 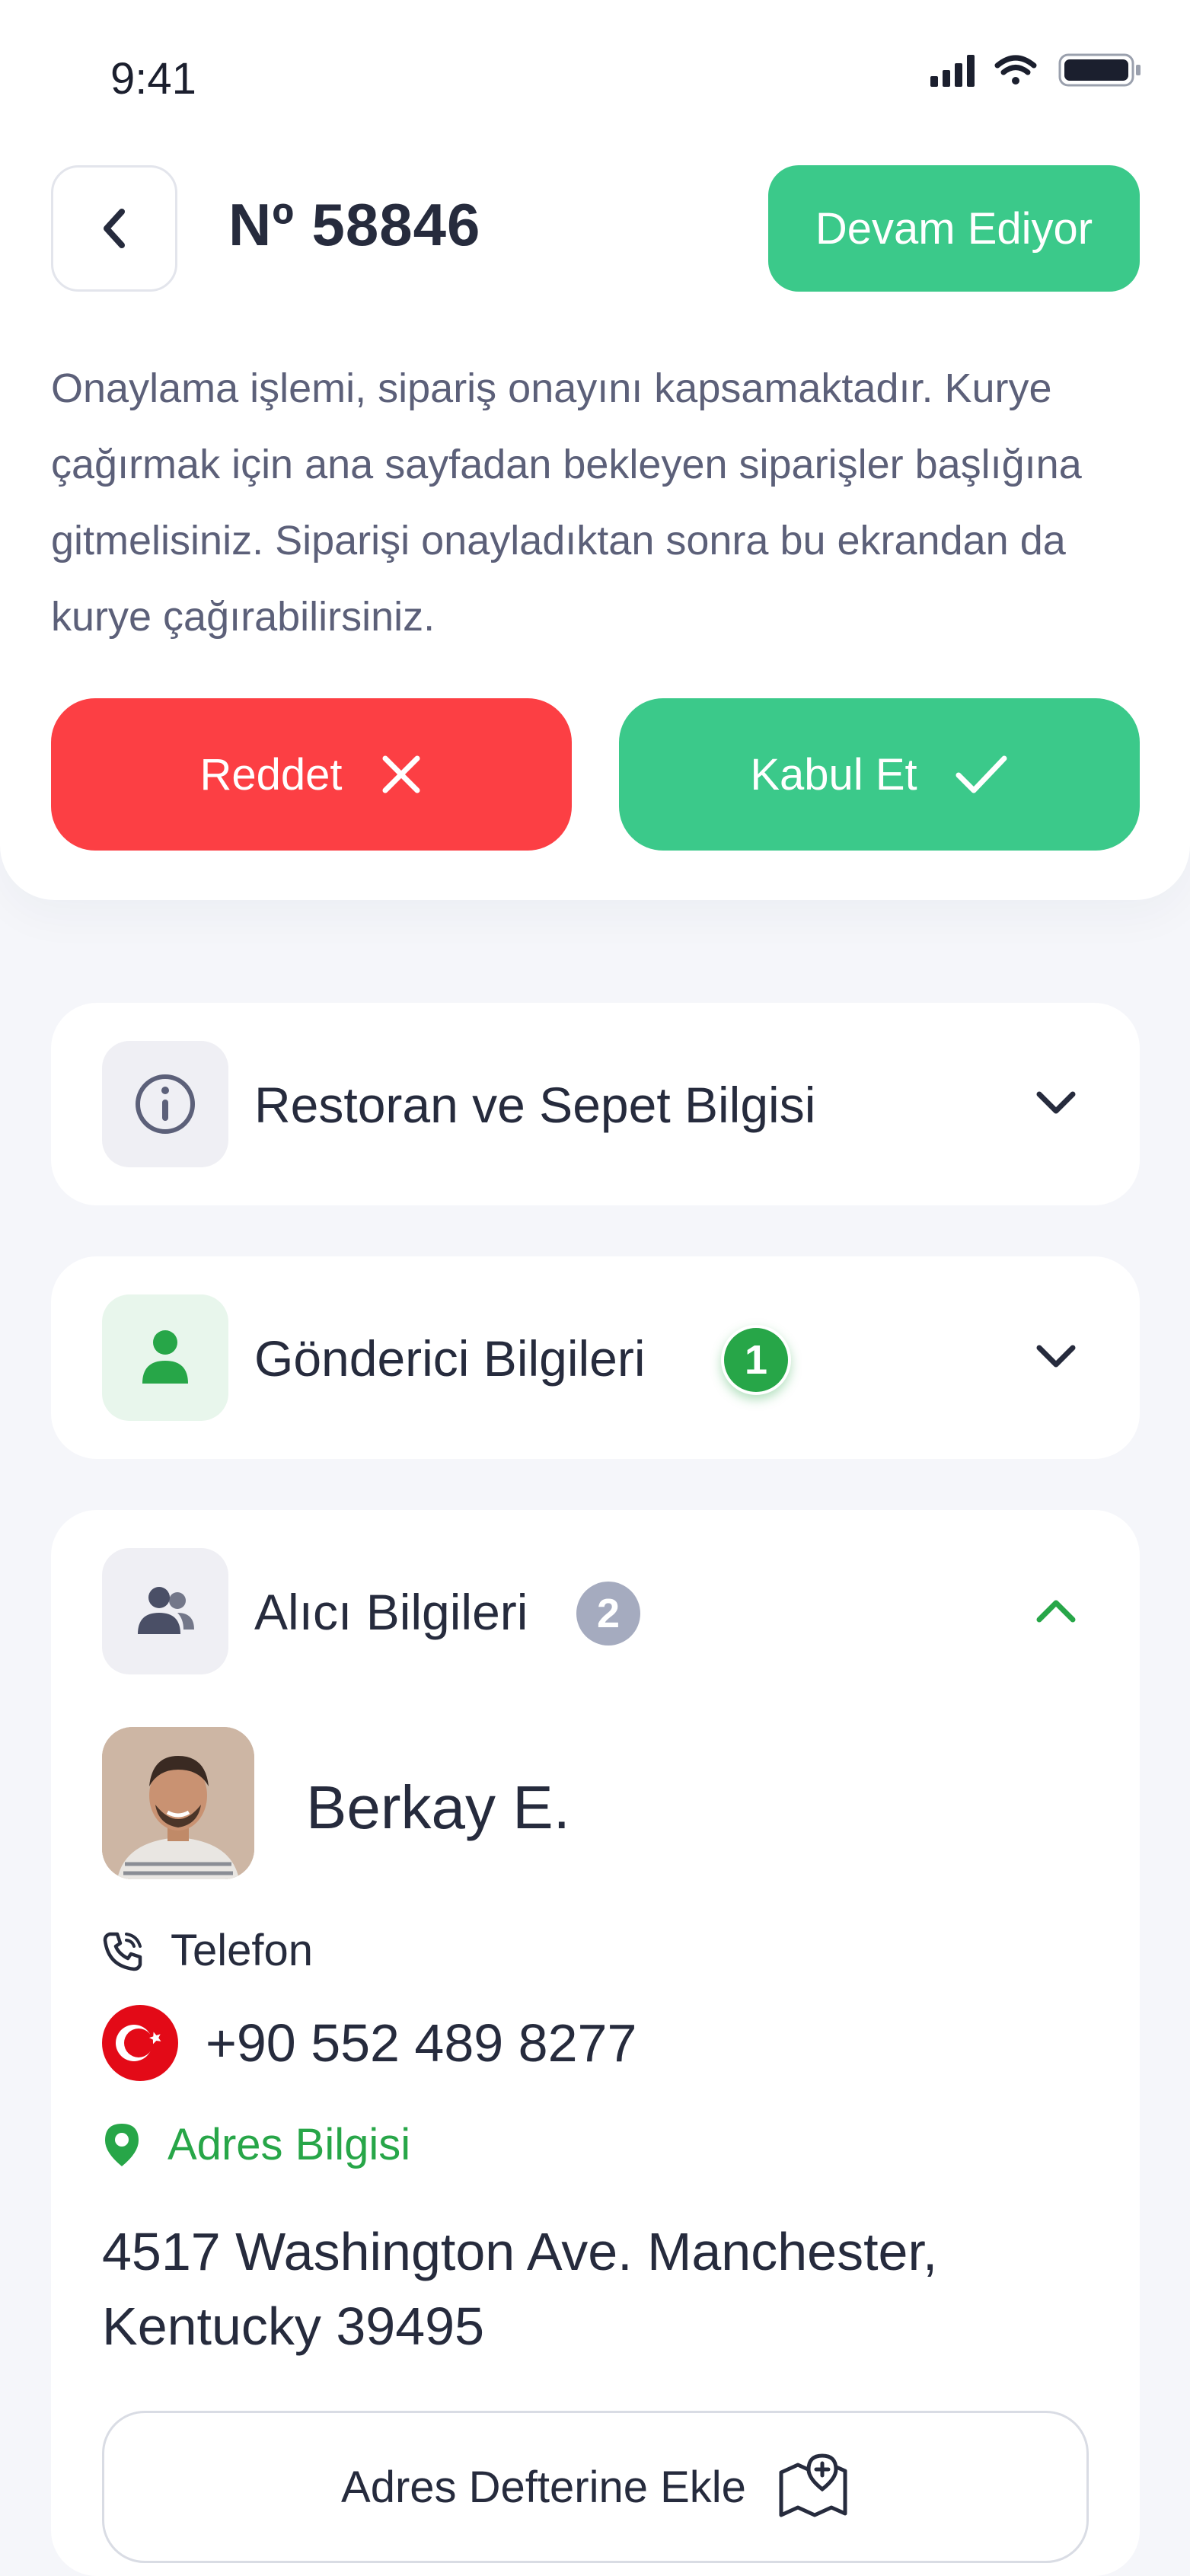 I want to click on accept-button-label: Kabul Et, so click(x=833, y=774).